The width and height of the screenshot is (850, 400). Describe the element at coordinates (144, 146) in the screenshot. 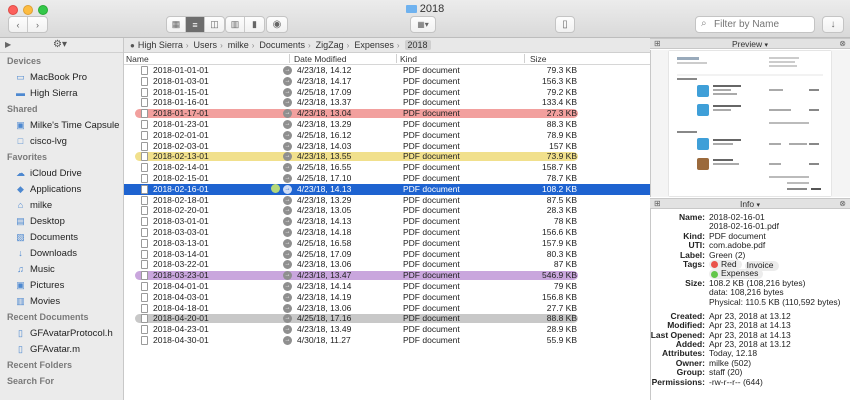

I see `pdf-file-icon` at that location.